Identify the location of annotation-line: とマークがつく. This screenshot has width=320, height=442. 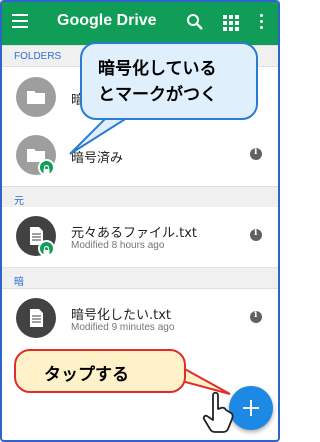
(157, 95).